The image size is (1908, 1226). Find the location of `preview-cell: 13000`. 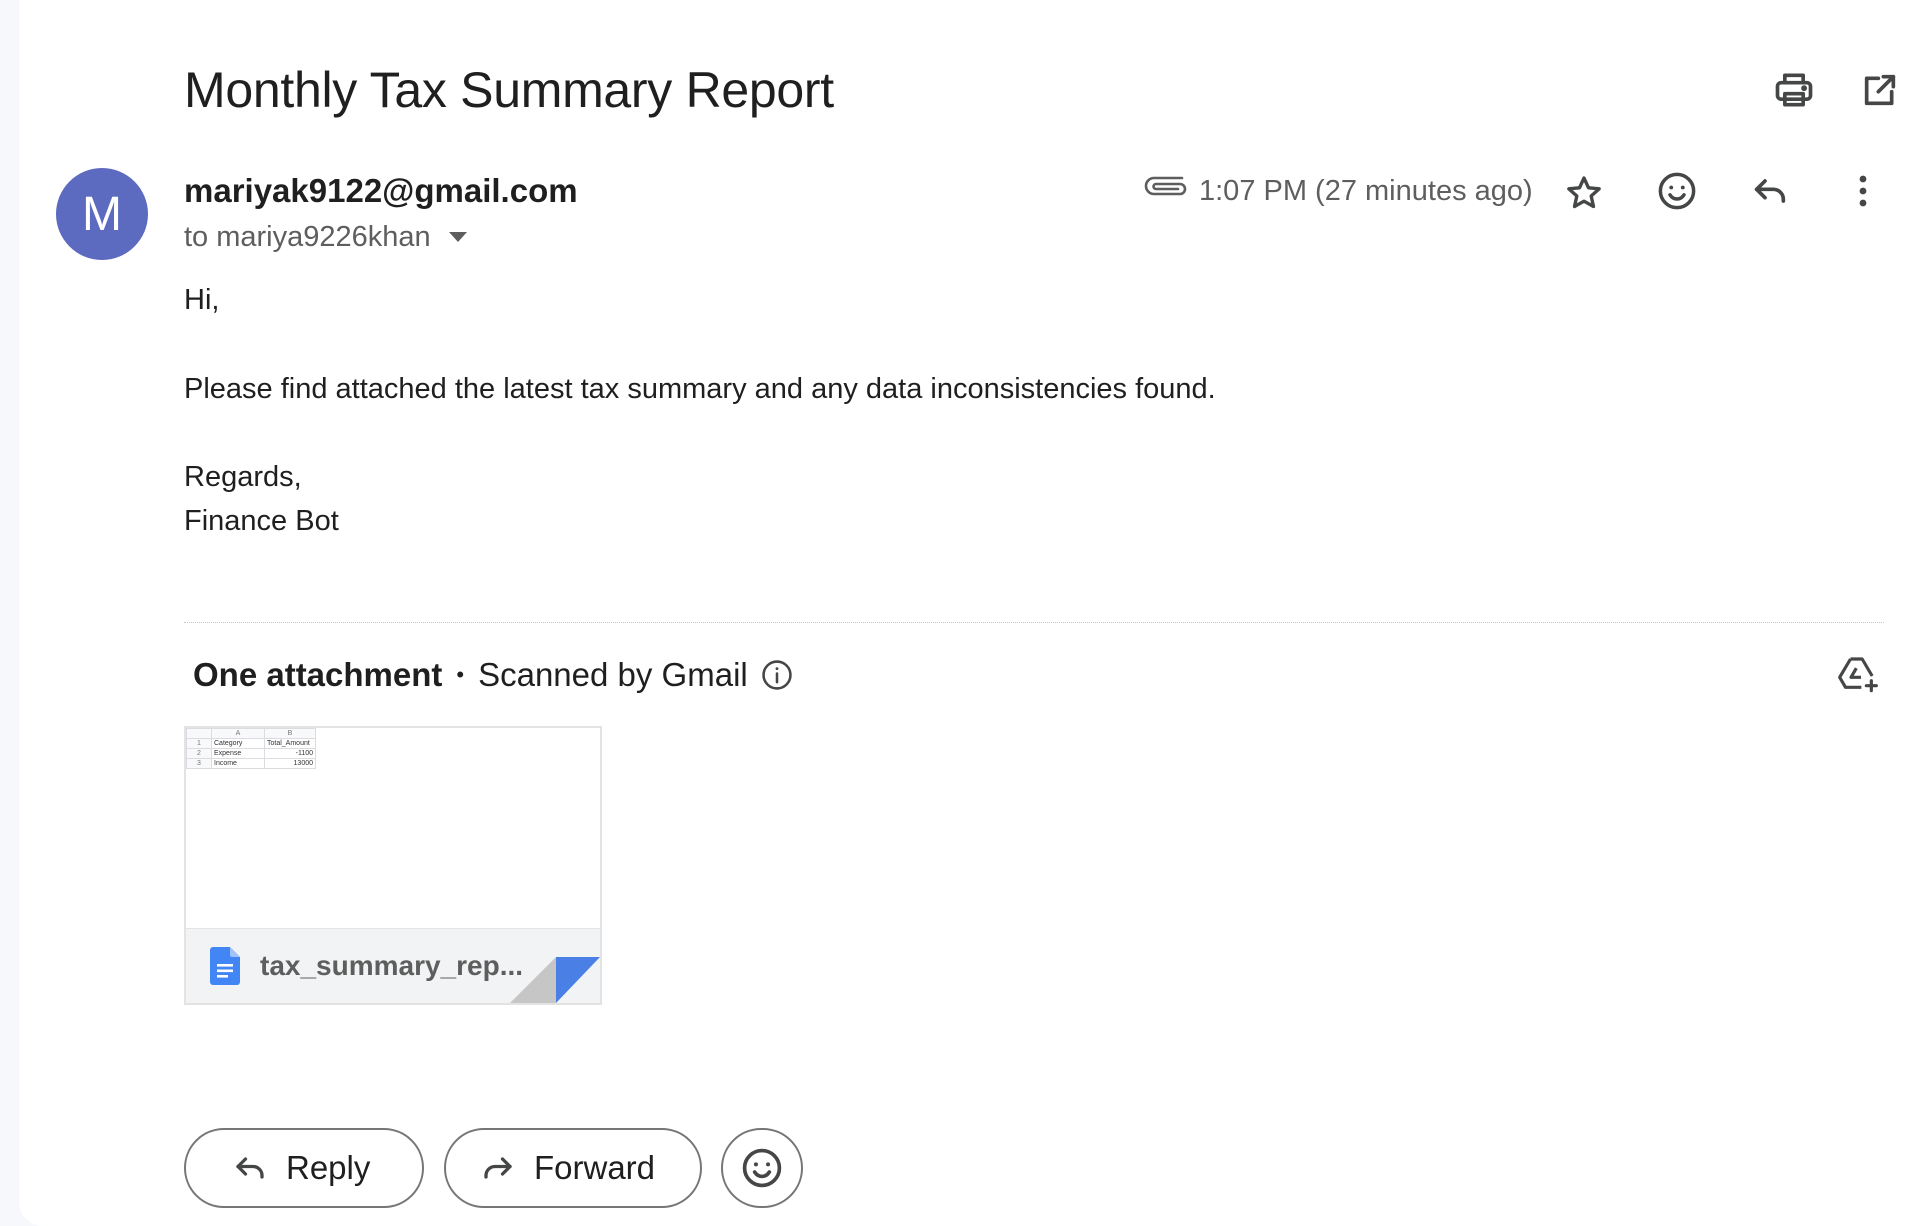

preview-cell: 13000 is located at coordinates (290, 763).